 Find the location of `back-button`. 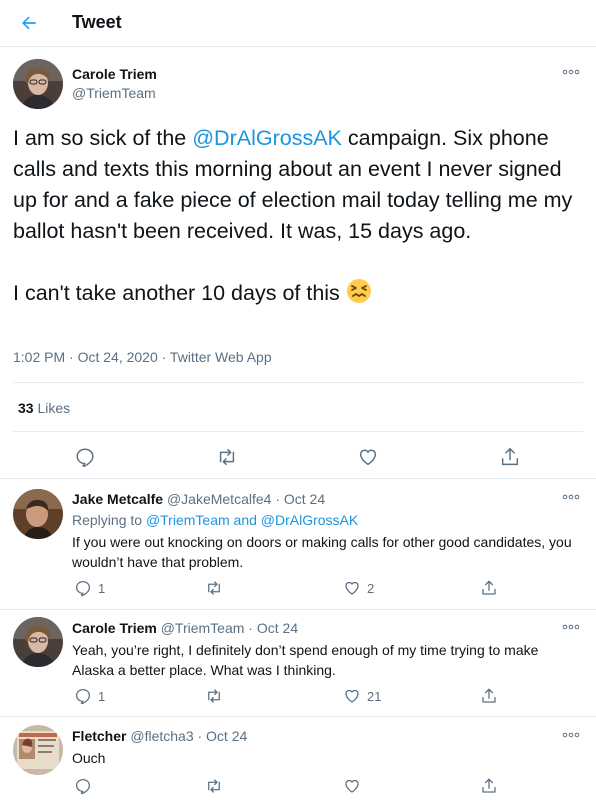

back-button is located at coordinates (29, 23).